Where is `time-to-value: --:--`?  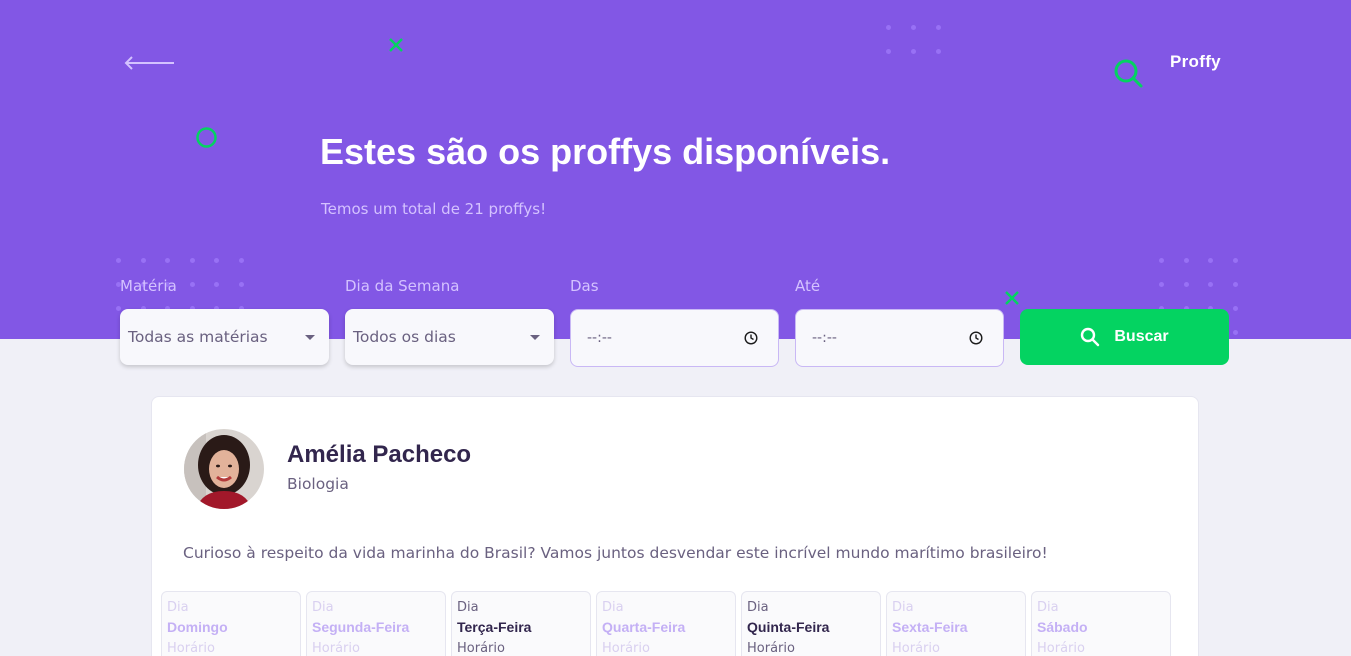
time-to-value: --:-- is located at coordinates (824, 338).